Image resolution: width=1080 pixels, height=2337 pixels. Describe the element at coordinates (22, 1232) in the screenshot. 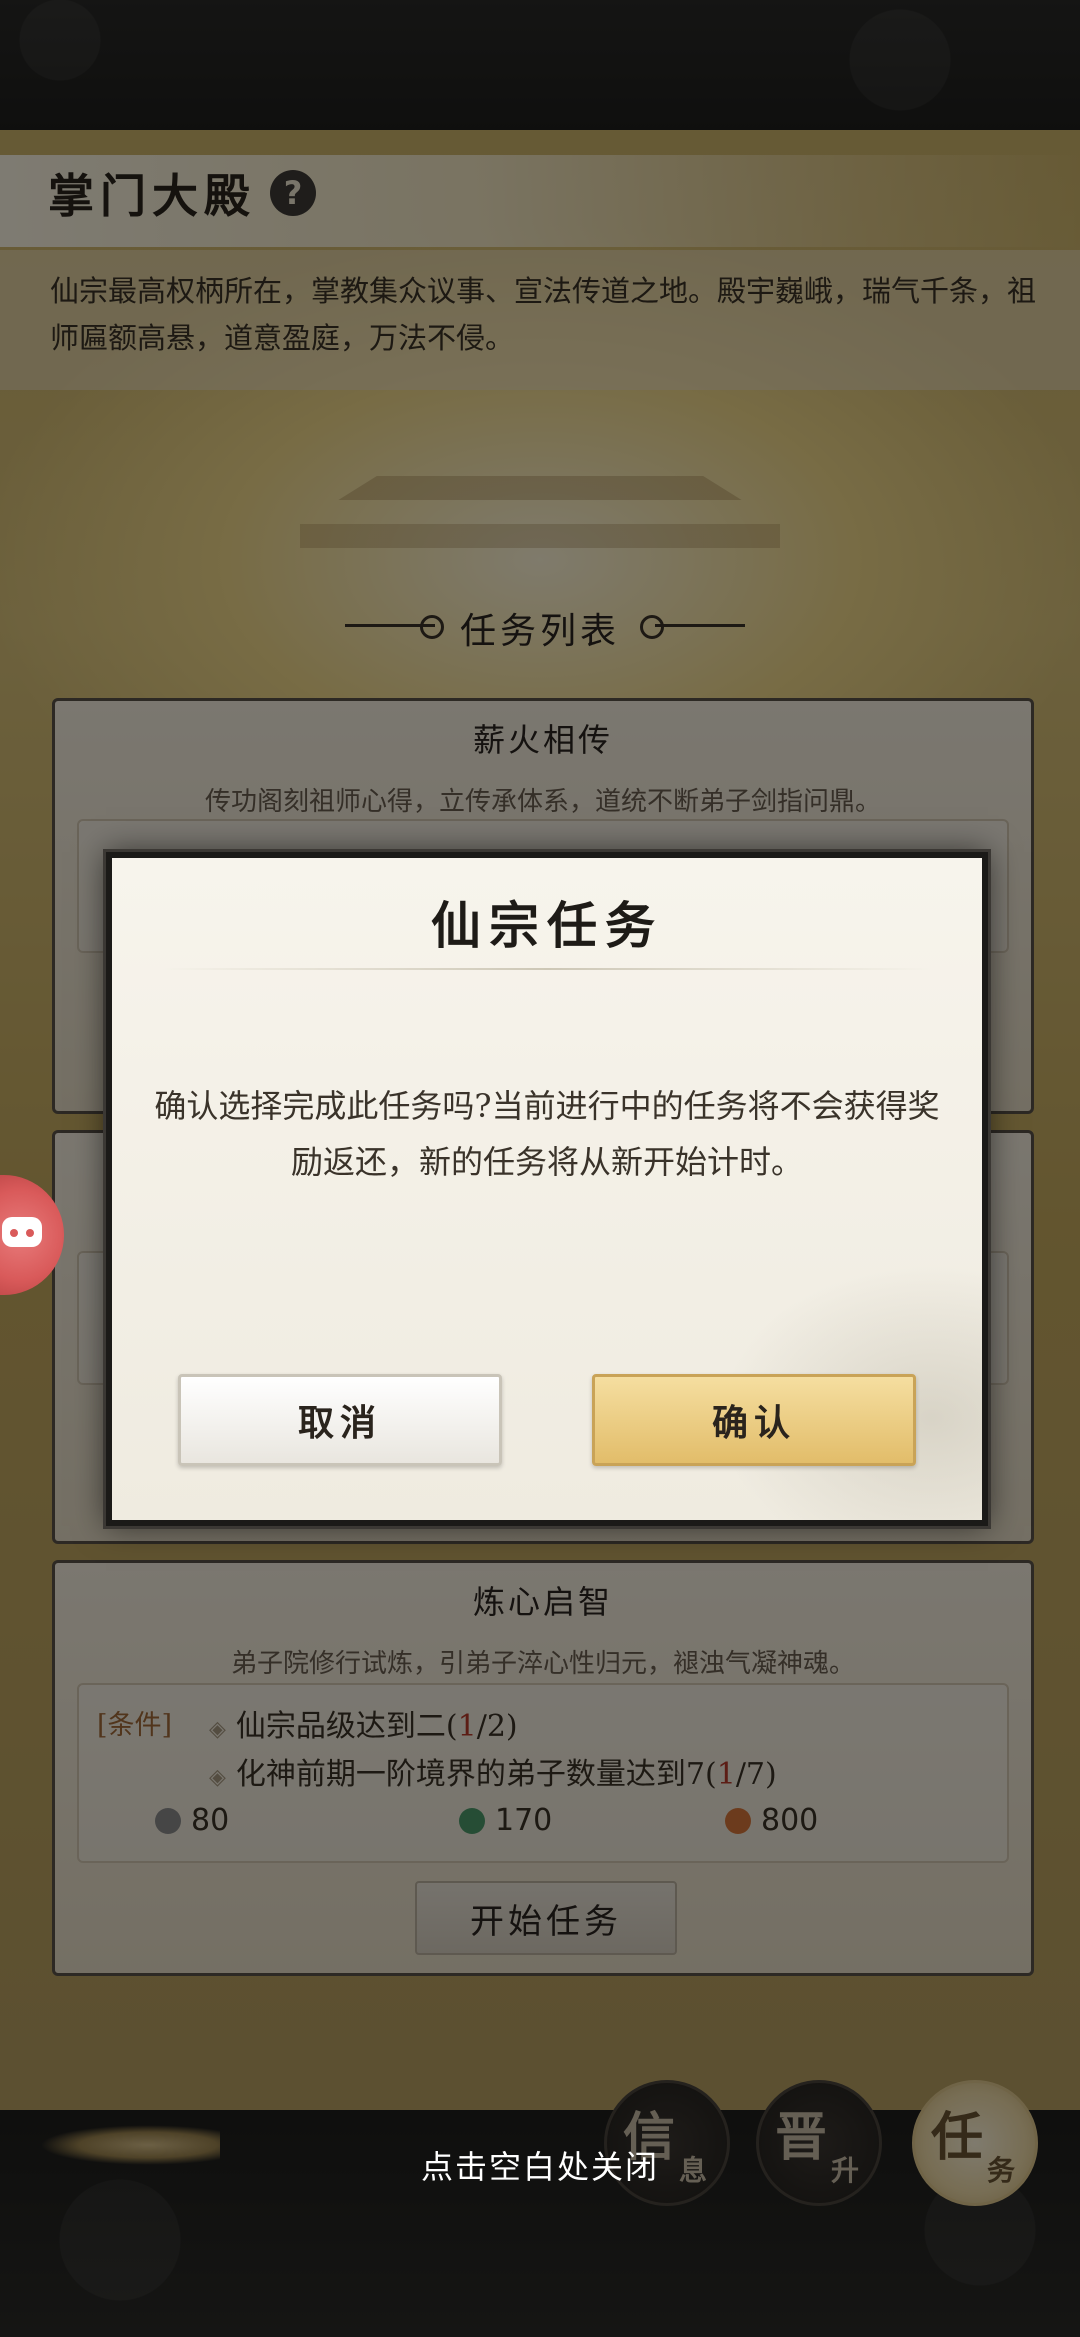

I see `gamepad-icon` at that location.